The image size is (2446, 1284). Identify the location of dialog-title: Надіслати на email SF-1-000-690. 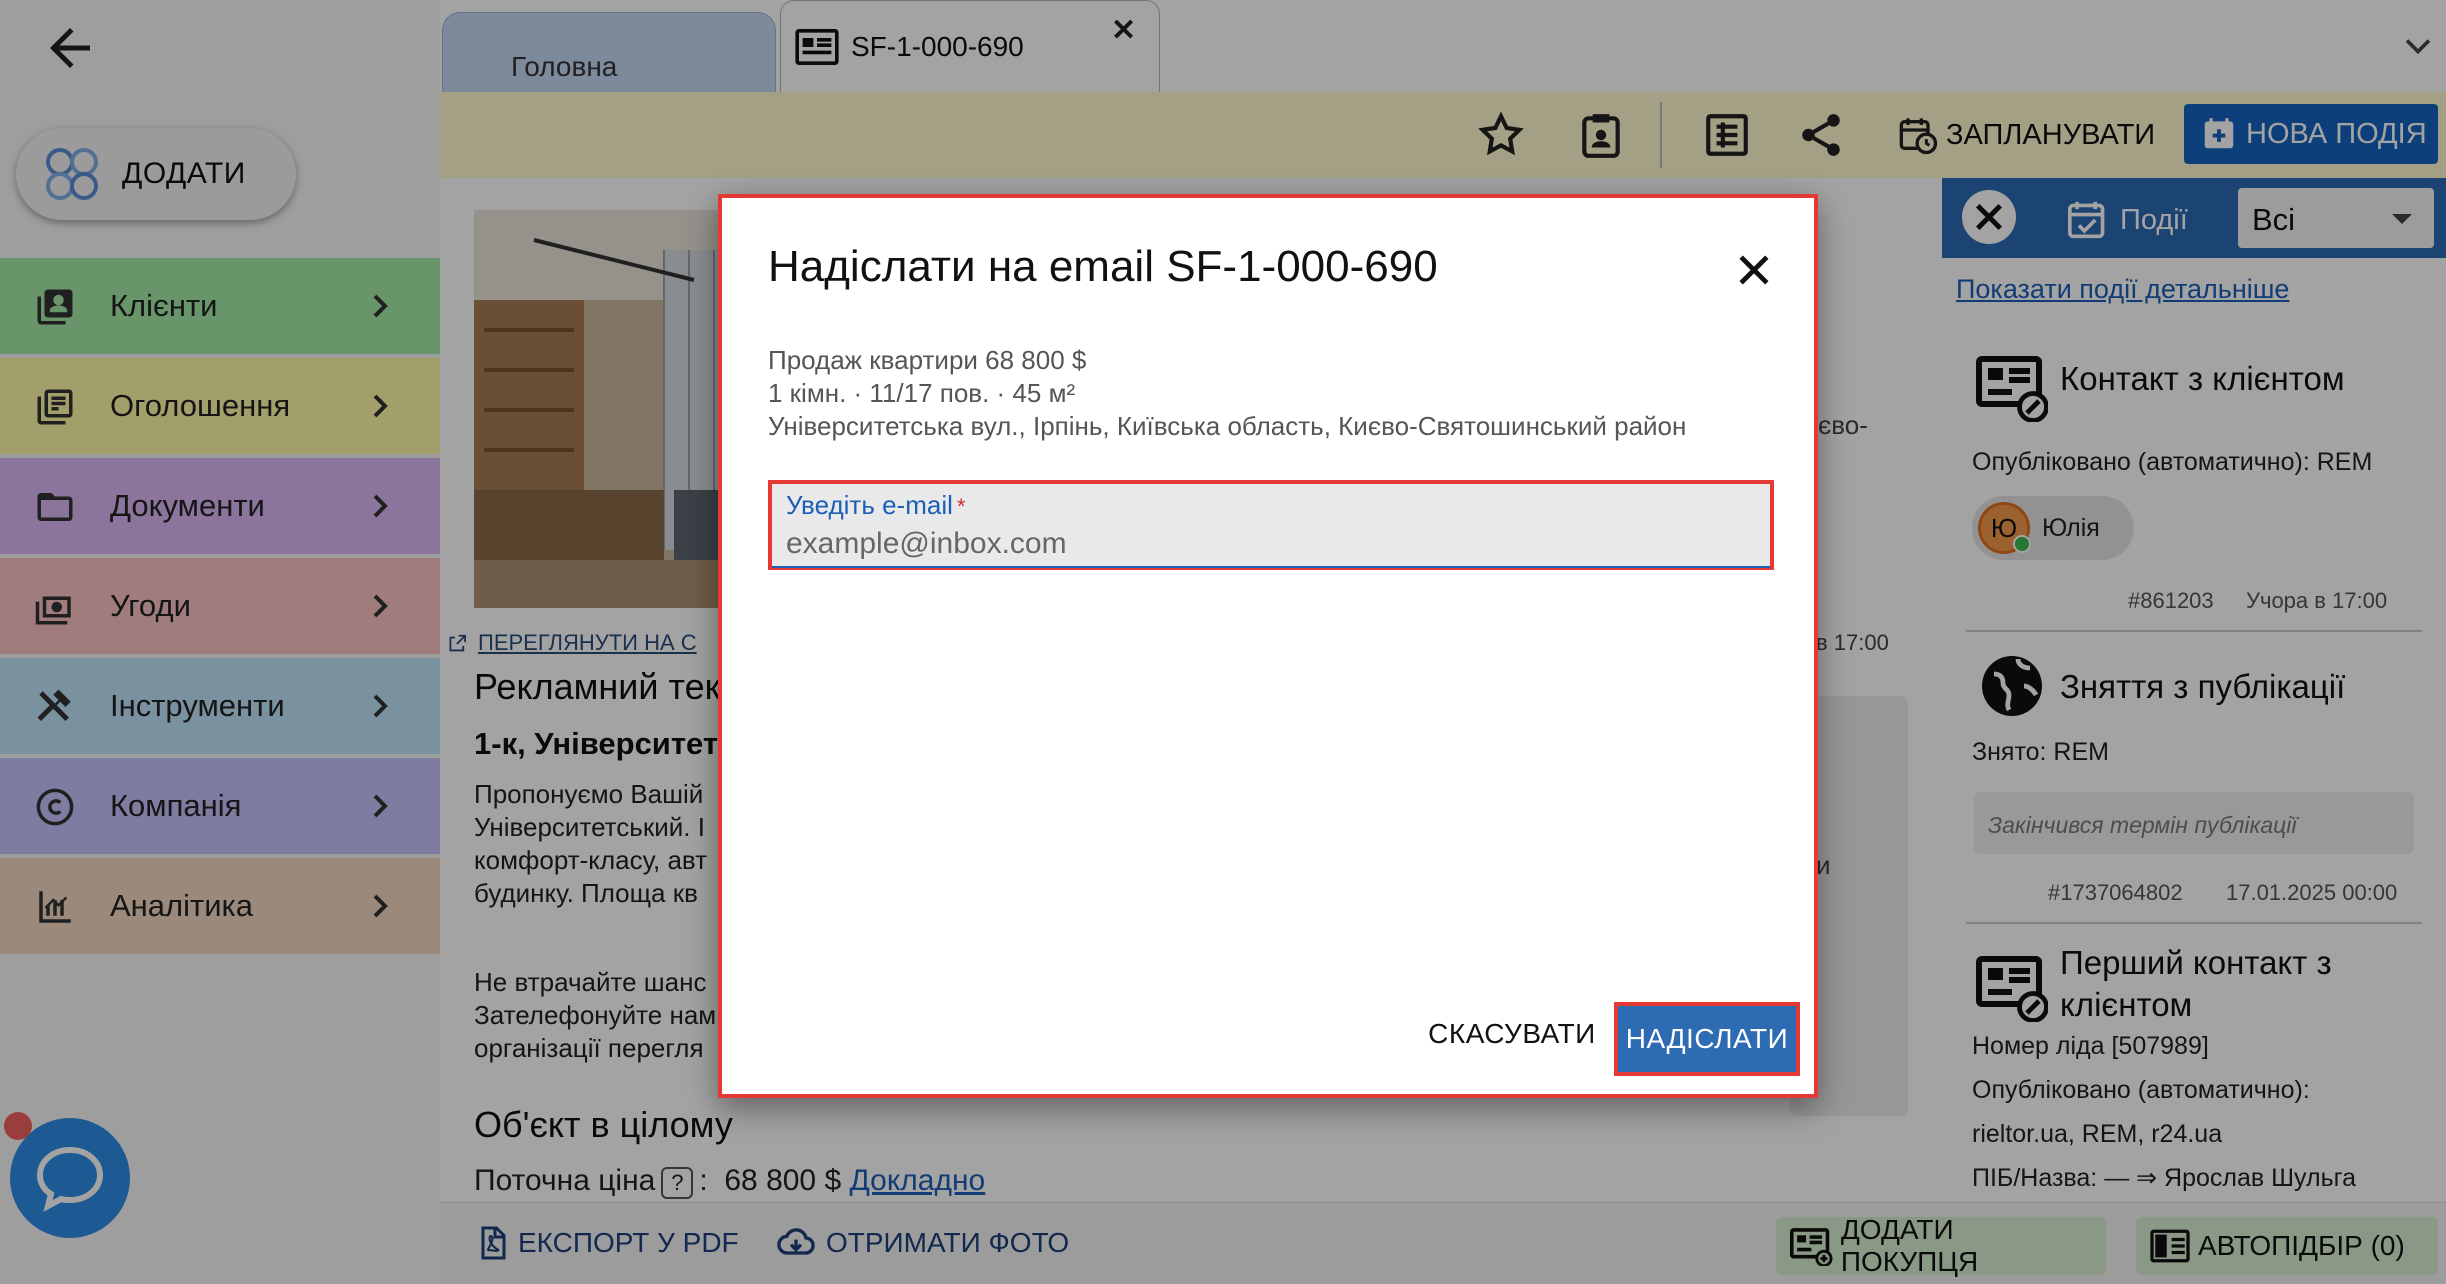
(1103, 266).